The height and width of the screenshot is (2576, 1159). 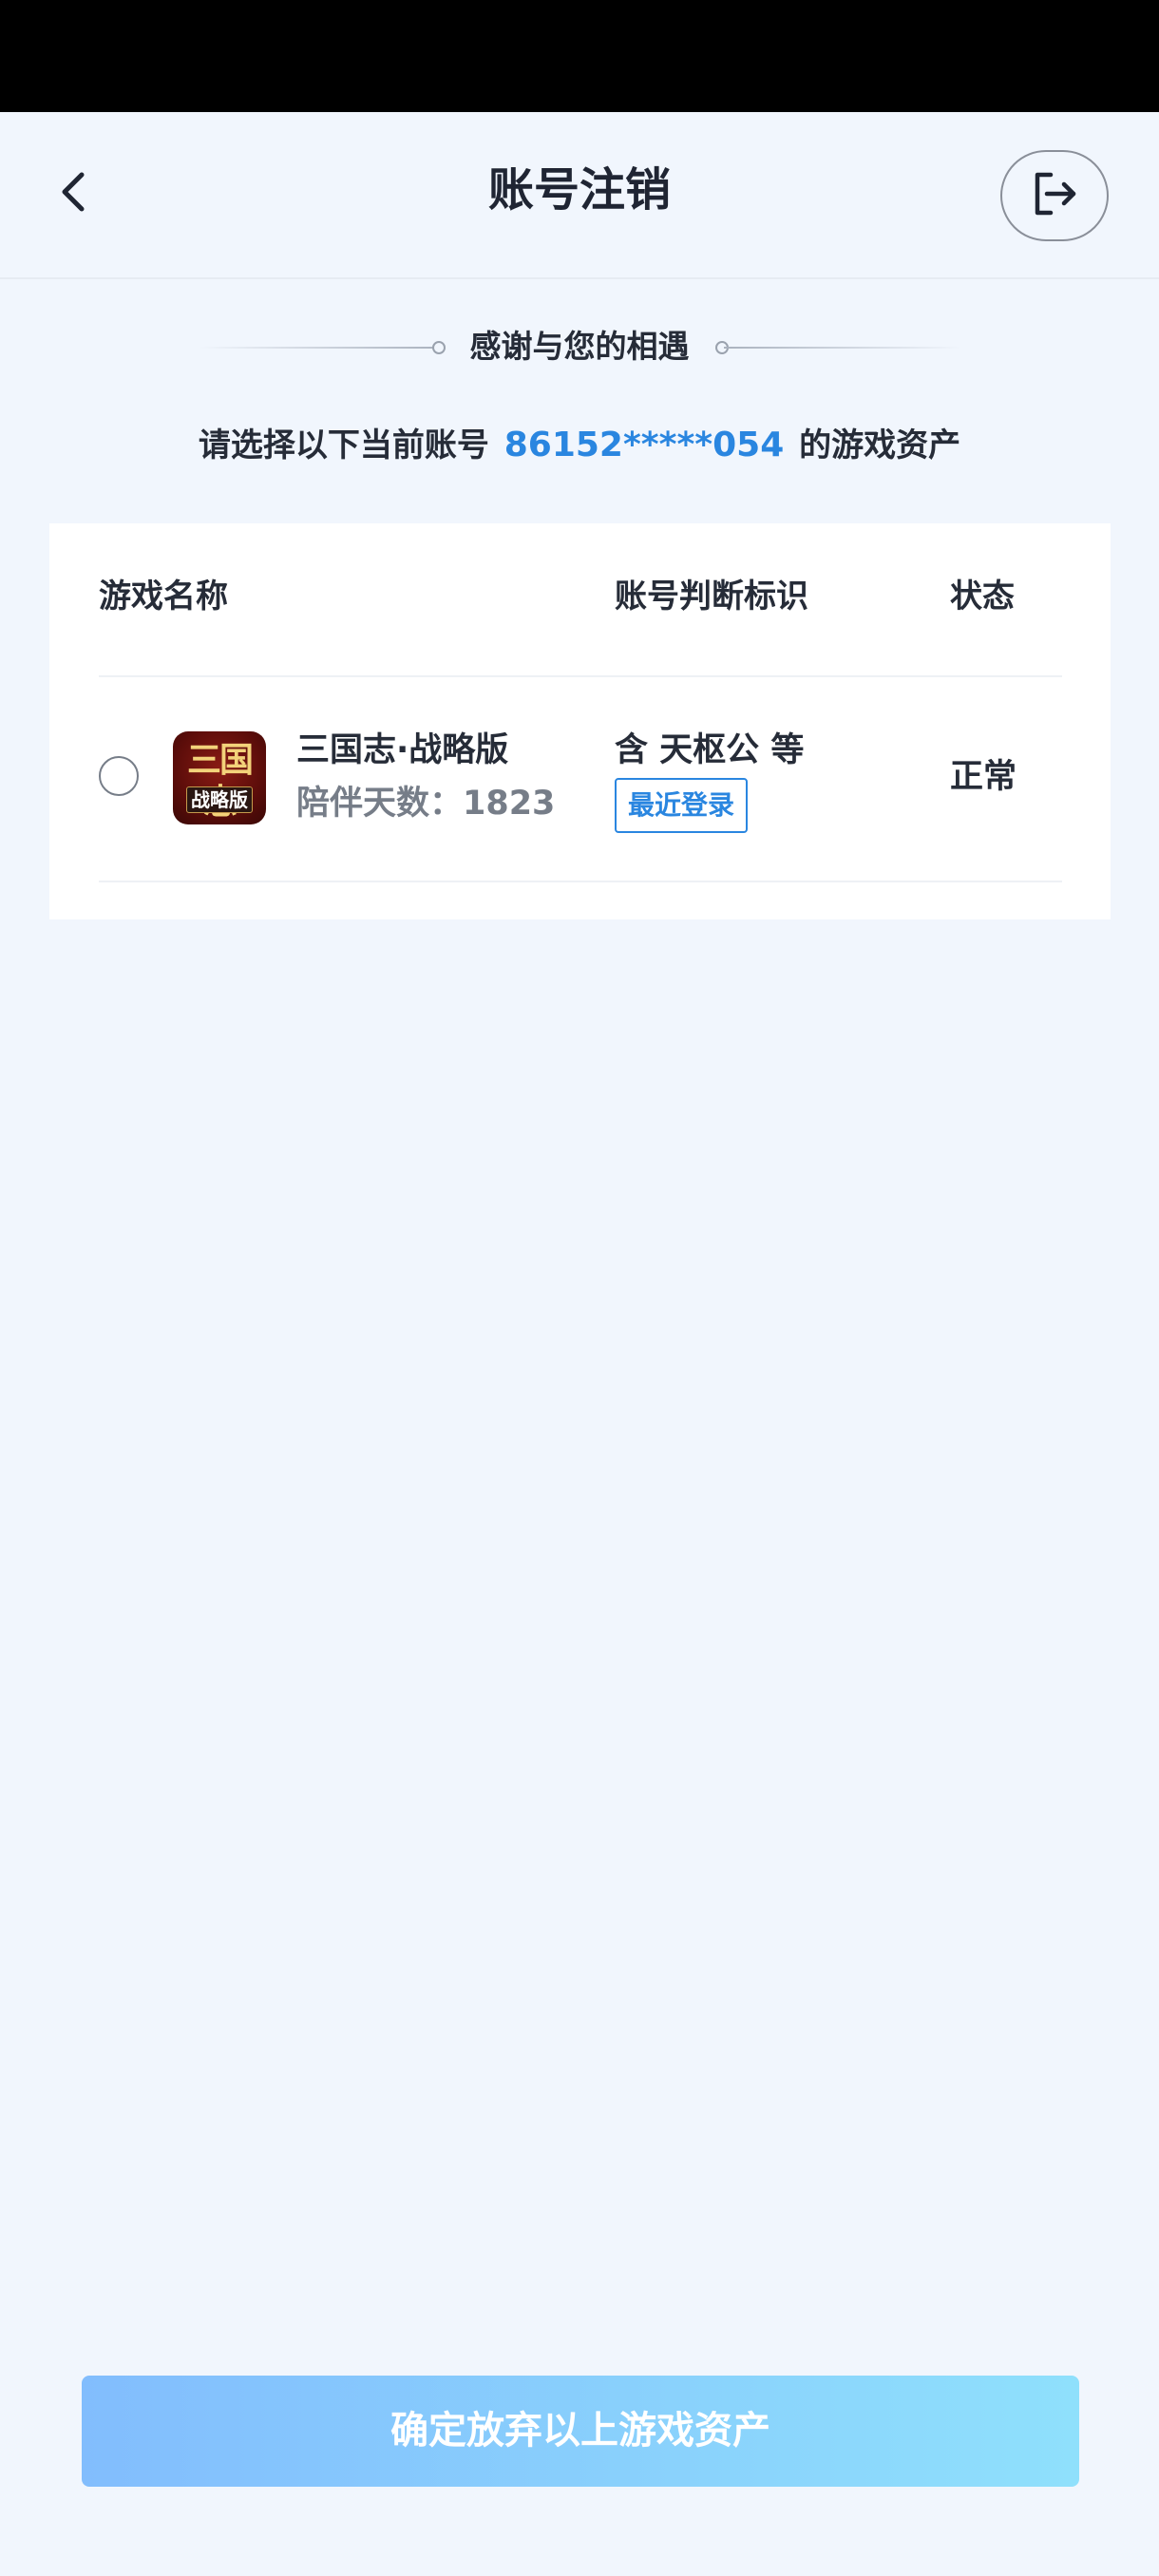 I want to click on logout-button, so click(x=1054, y=195).